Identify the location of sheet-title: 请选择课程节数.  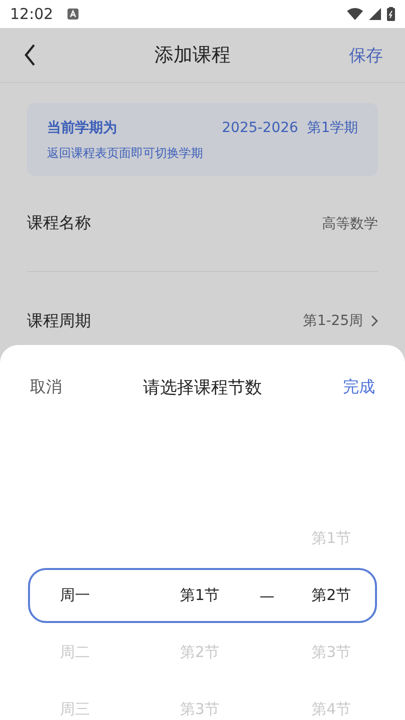
(202, 387).